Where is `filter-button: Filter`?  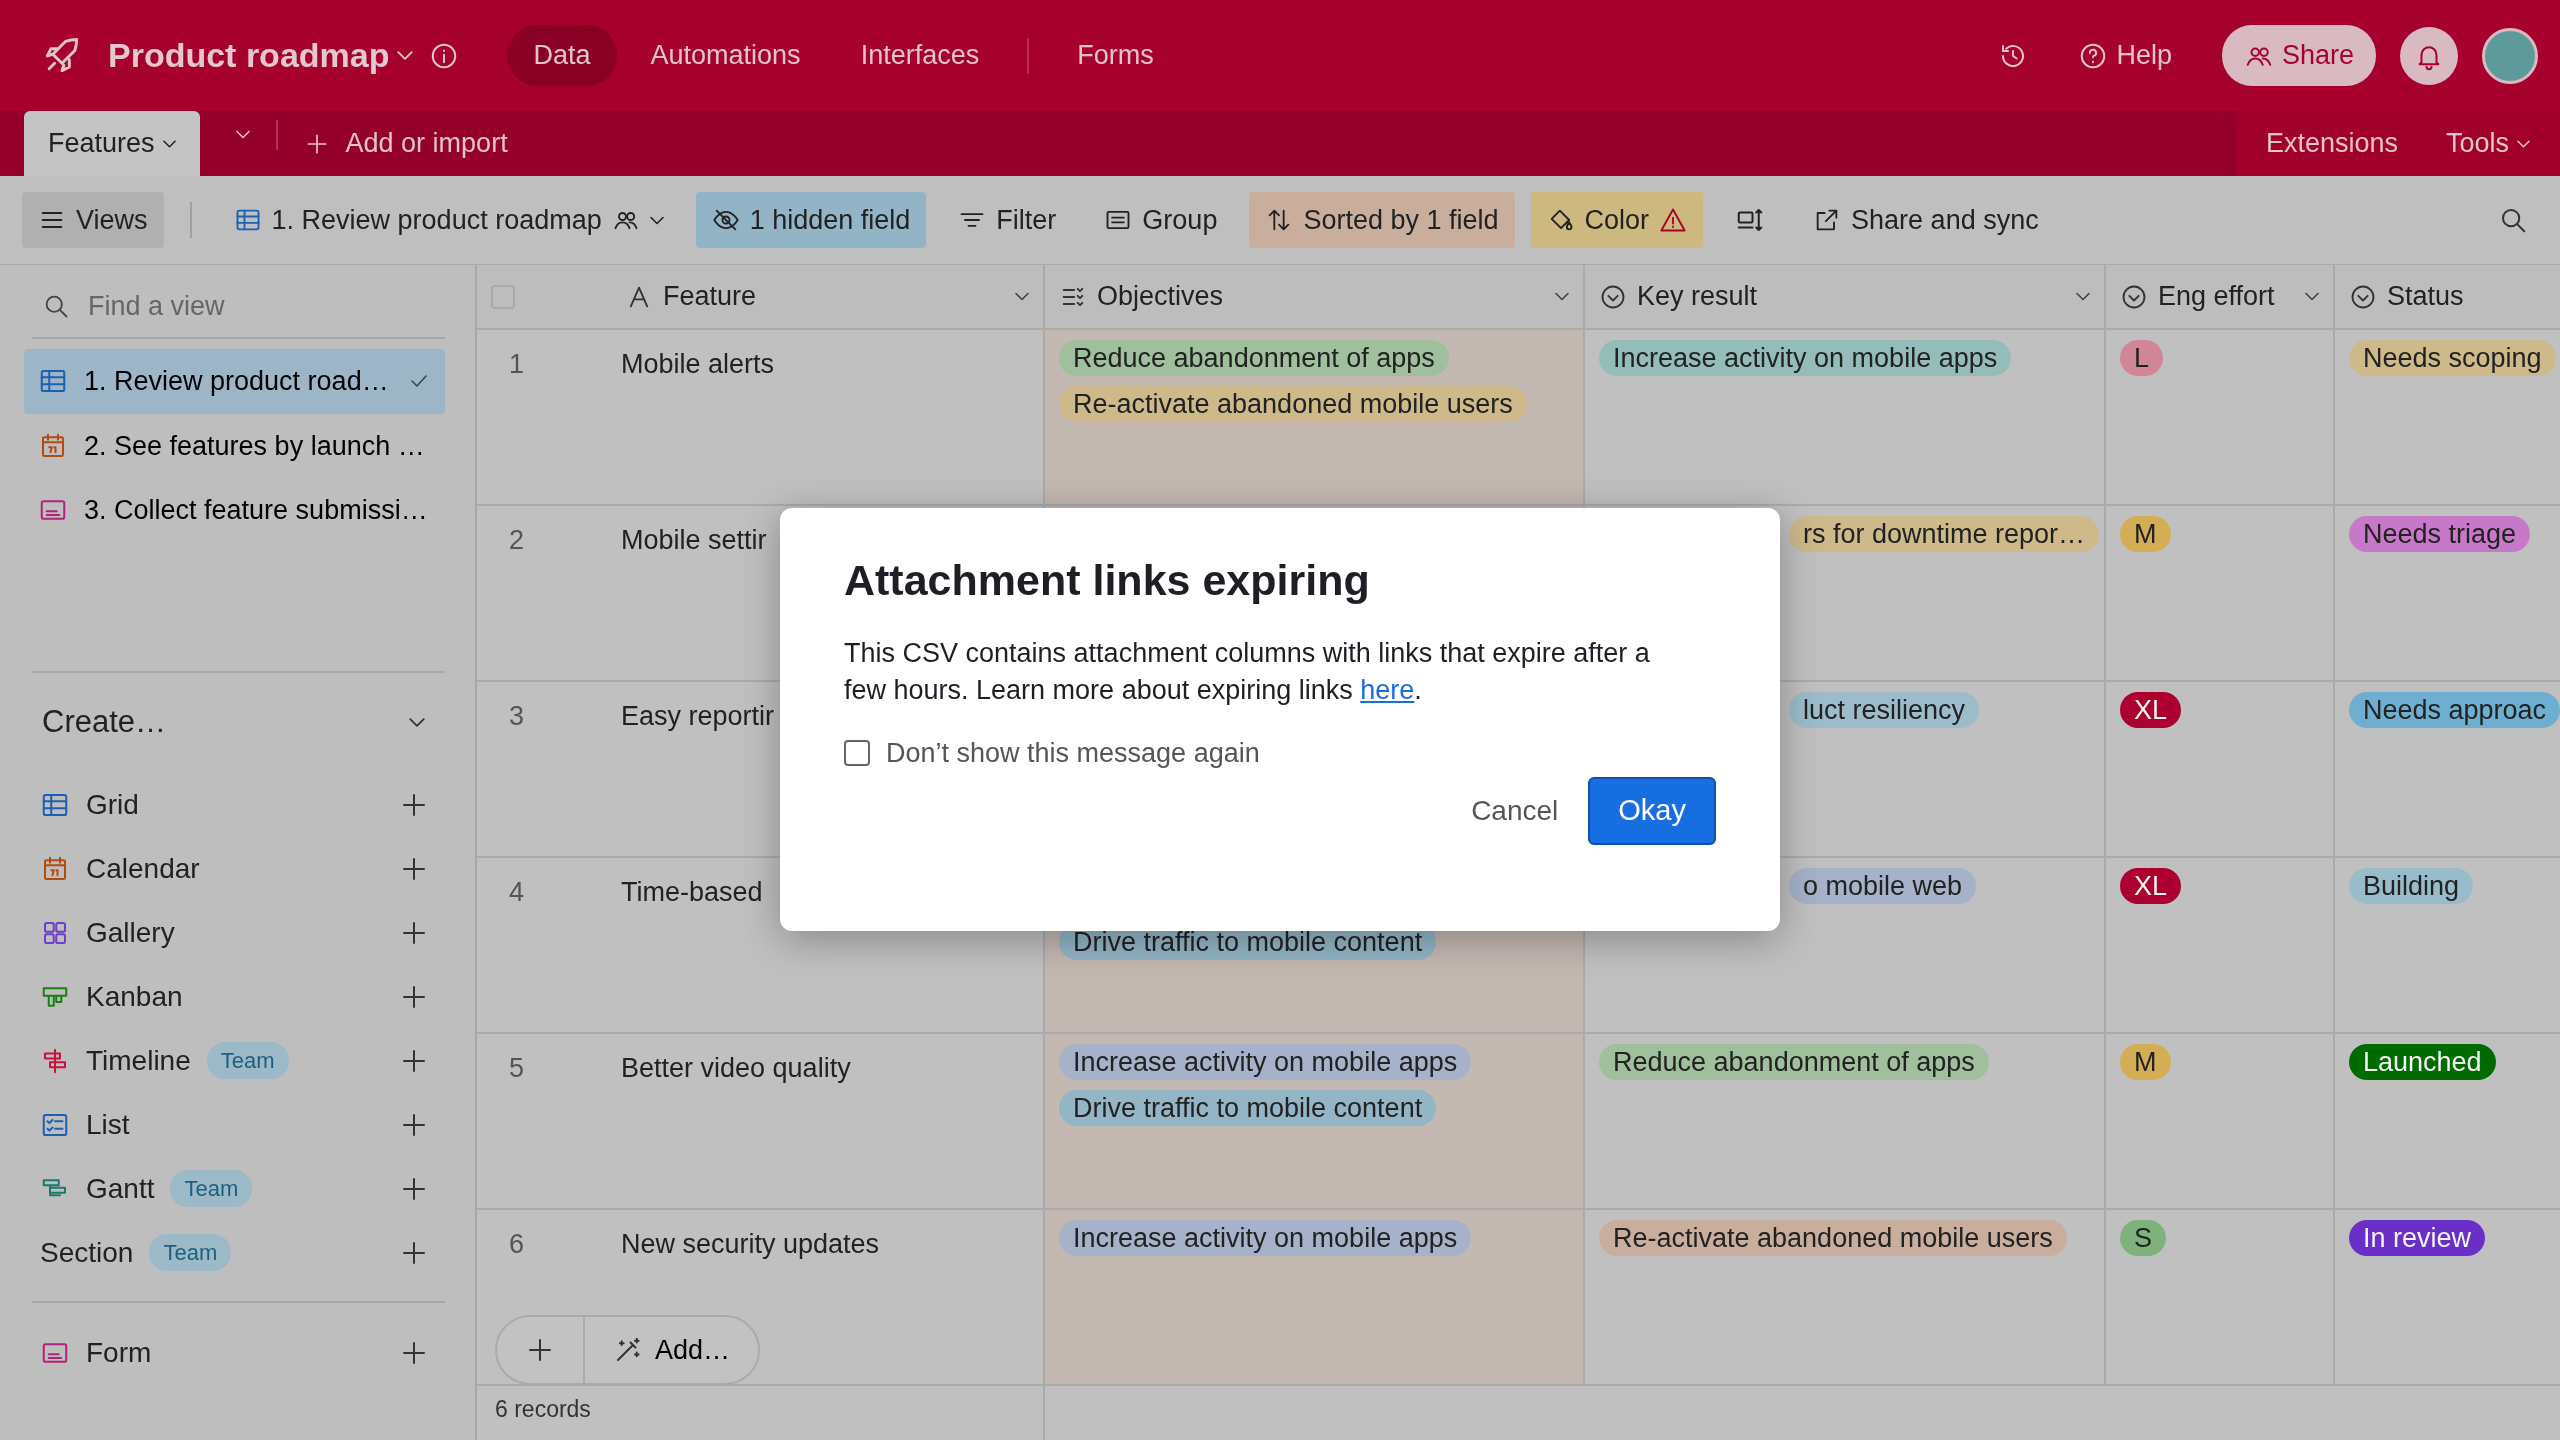
filter-button: Filter is located at coordinates (1007, 220).